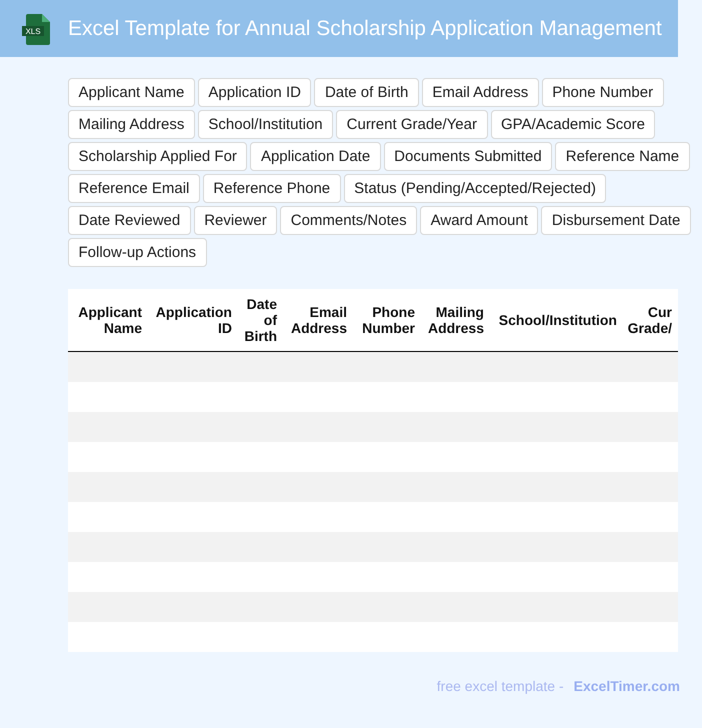 This screenshot has width=702, height=728. I want to click on column-header: Application ID, so click(193, 320).